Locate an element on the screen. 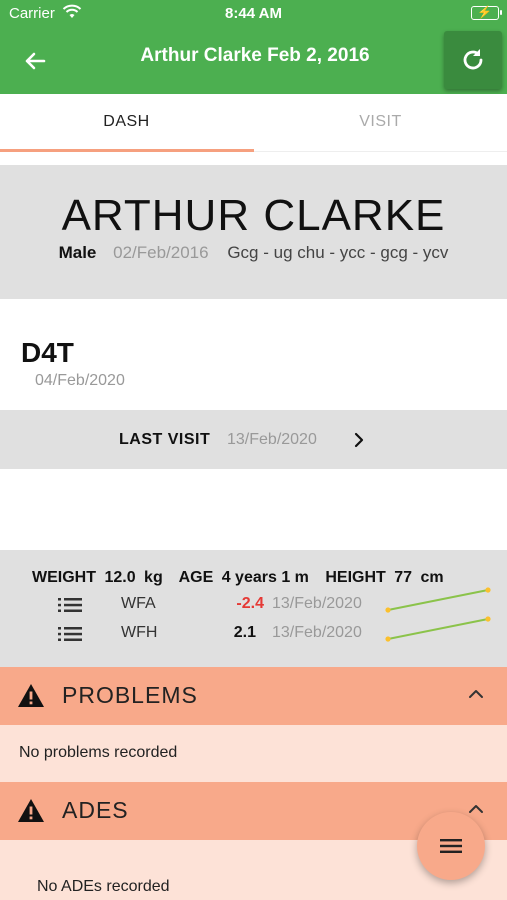  patient-name: ARTHUR CLARKE is located at coordinates (253, 215).